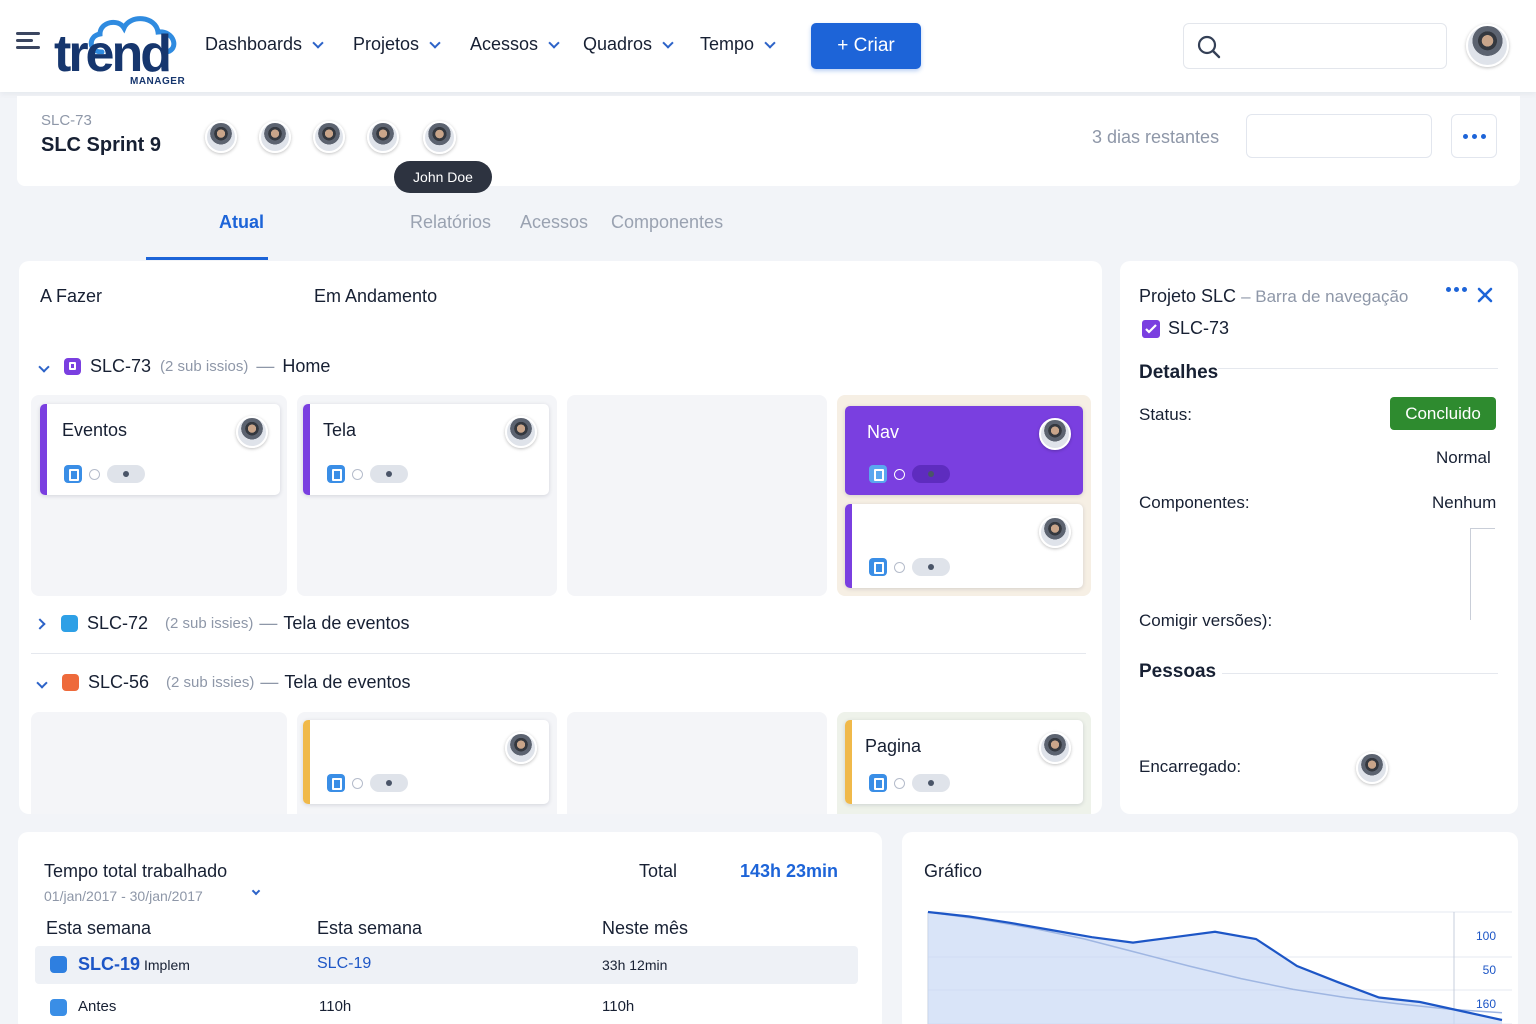 Image resolution: width=1536 pixels, height=1024 pixels. I want to click on close-icon, so click(1485, 295).